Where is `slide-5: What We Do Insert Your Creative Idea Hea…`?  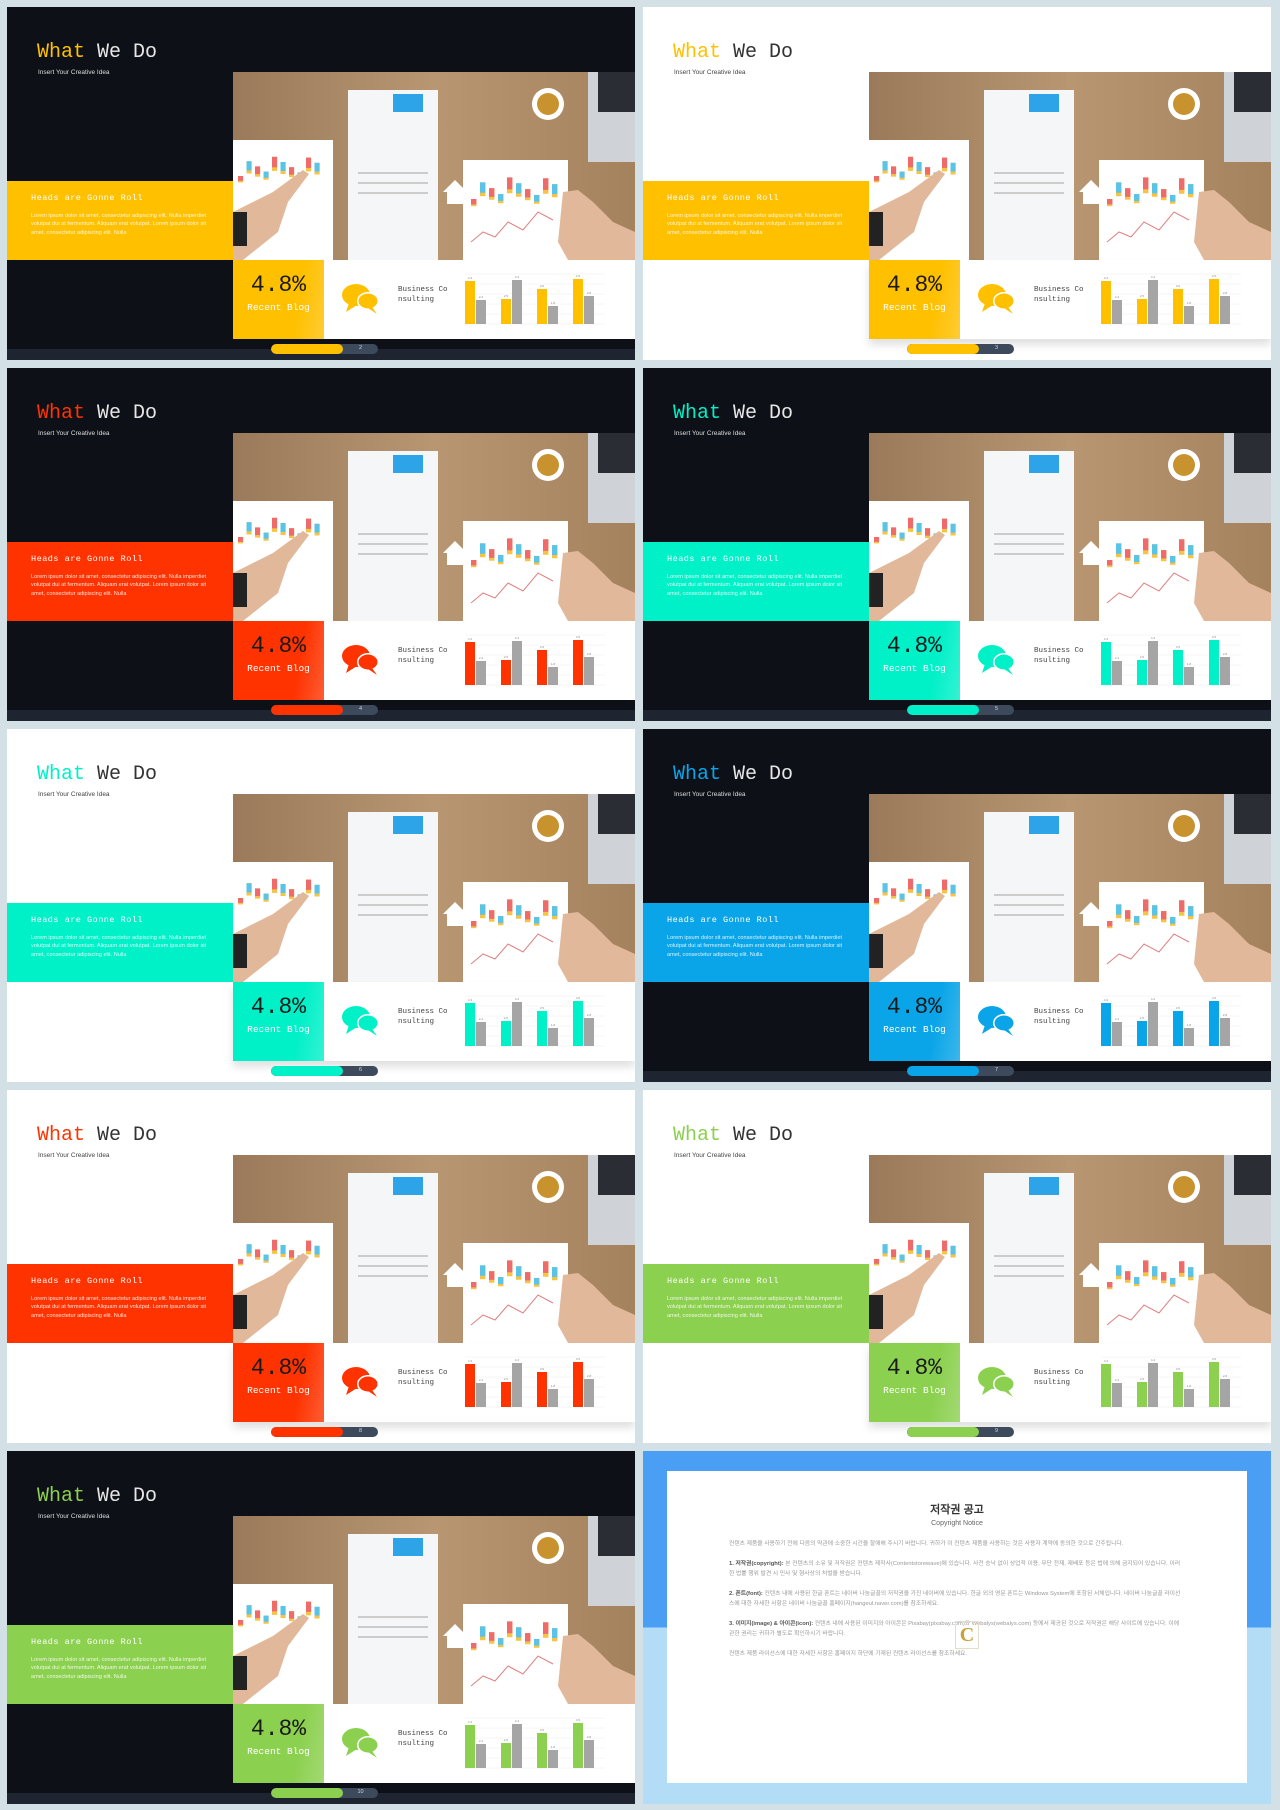 slide-5: What We Do Insert Your Creative Idea Hea… is located at coordinates (957, 544).